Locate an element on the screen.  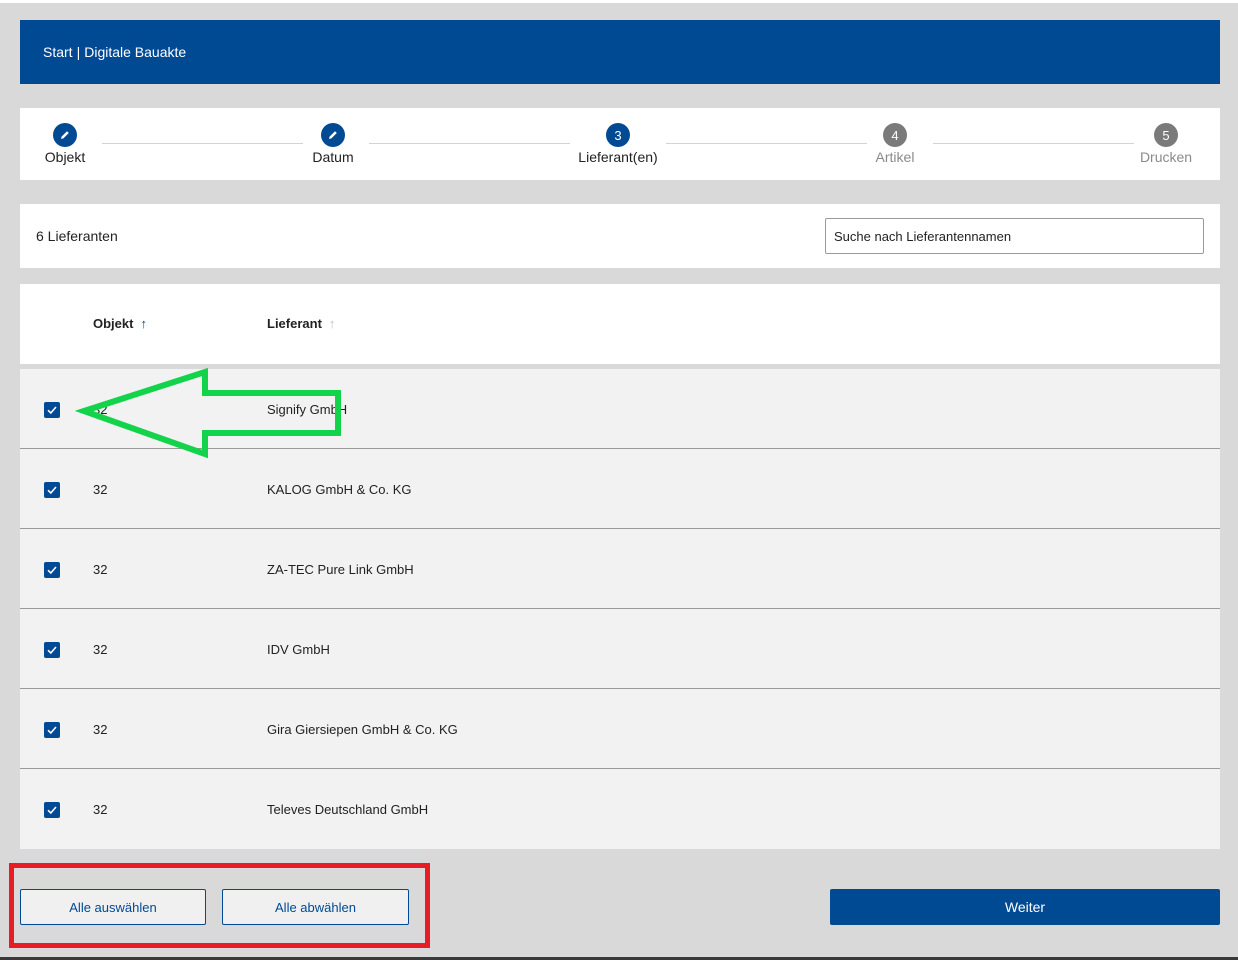
table-row: 32 Signify GmbH is located at coordinates (620, 409).